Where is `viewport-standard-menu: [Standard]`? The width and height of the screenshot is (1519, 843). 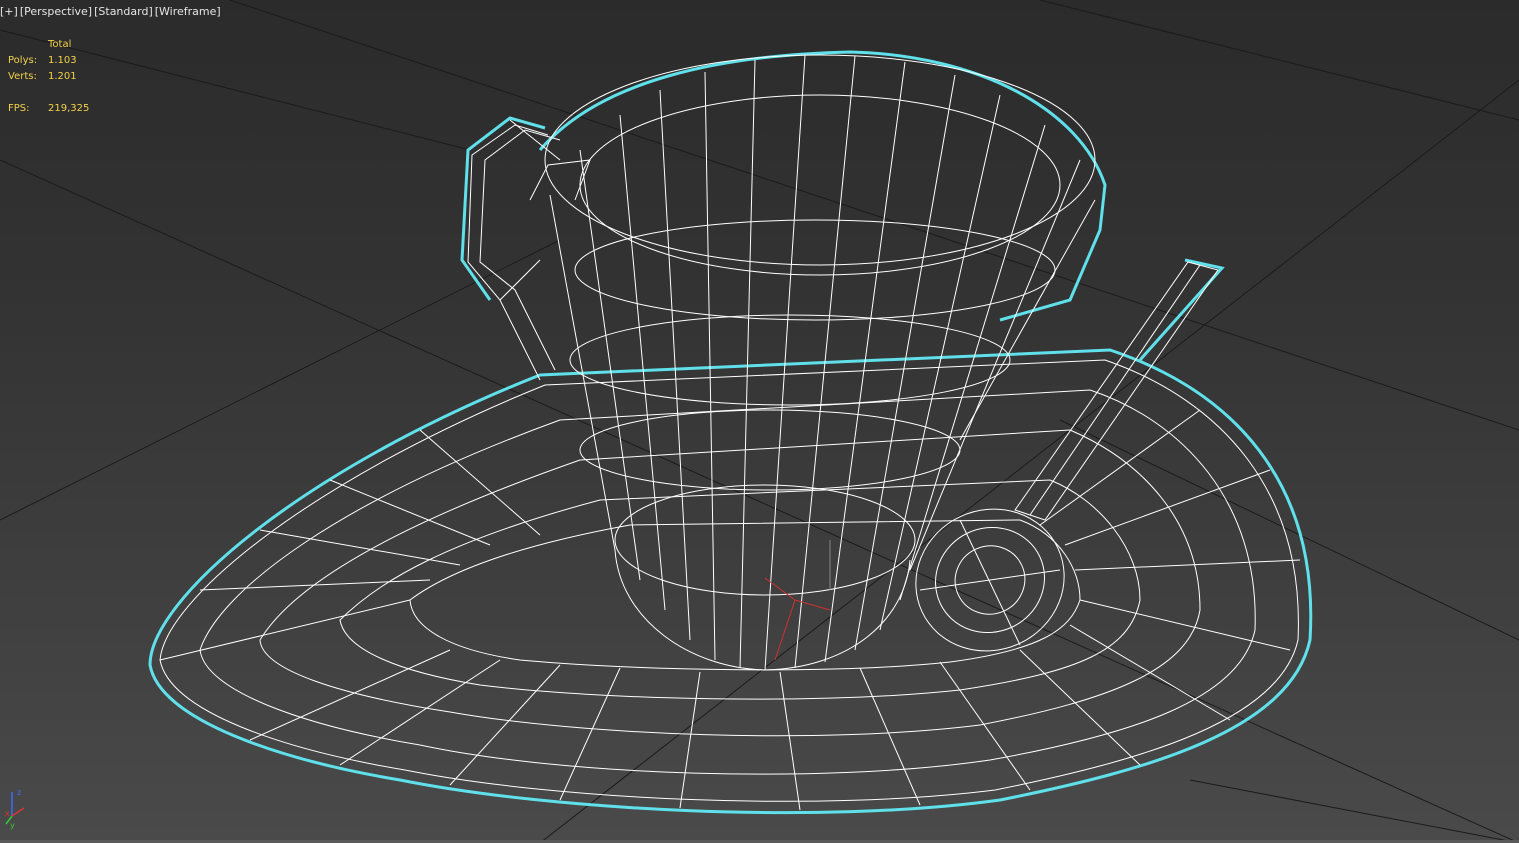 viewport-standard-menu: [Standard] is located at coordinates (123, 11).